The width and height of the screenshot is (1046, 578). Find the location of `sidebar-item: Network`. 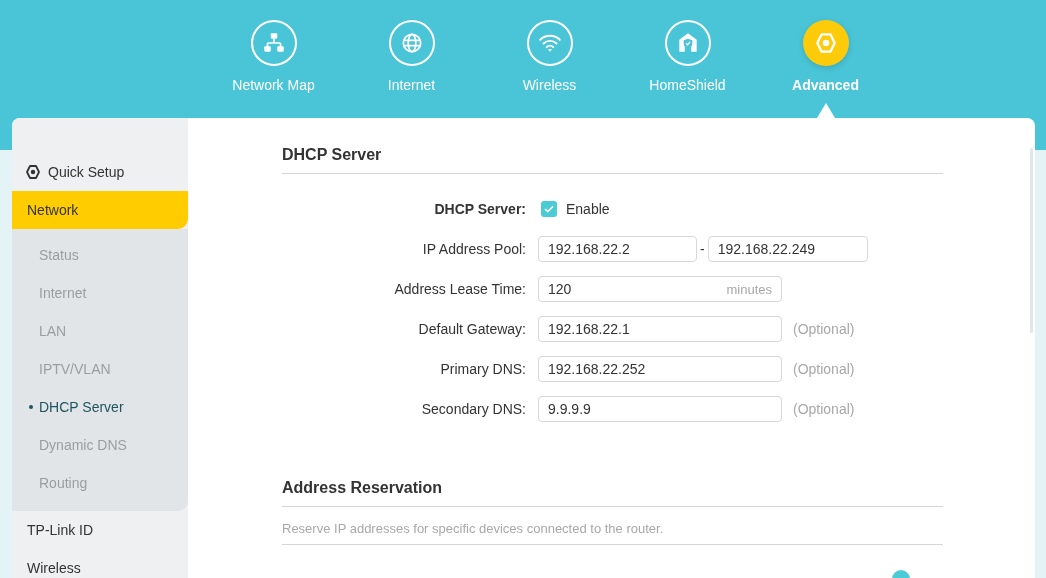

sidebar-item: Network is located at coordinates (100, 210).